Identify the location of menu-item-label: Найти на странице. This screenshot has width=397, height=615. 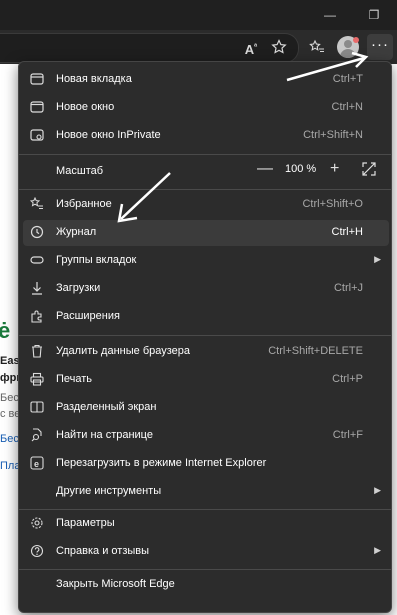
(104, 435).